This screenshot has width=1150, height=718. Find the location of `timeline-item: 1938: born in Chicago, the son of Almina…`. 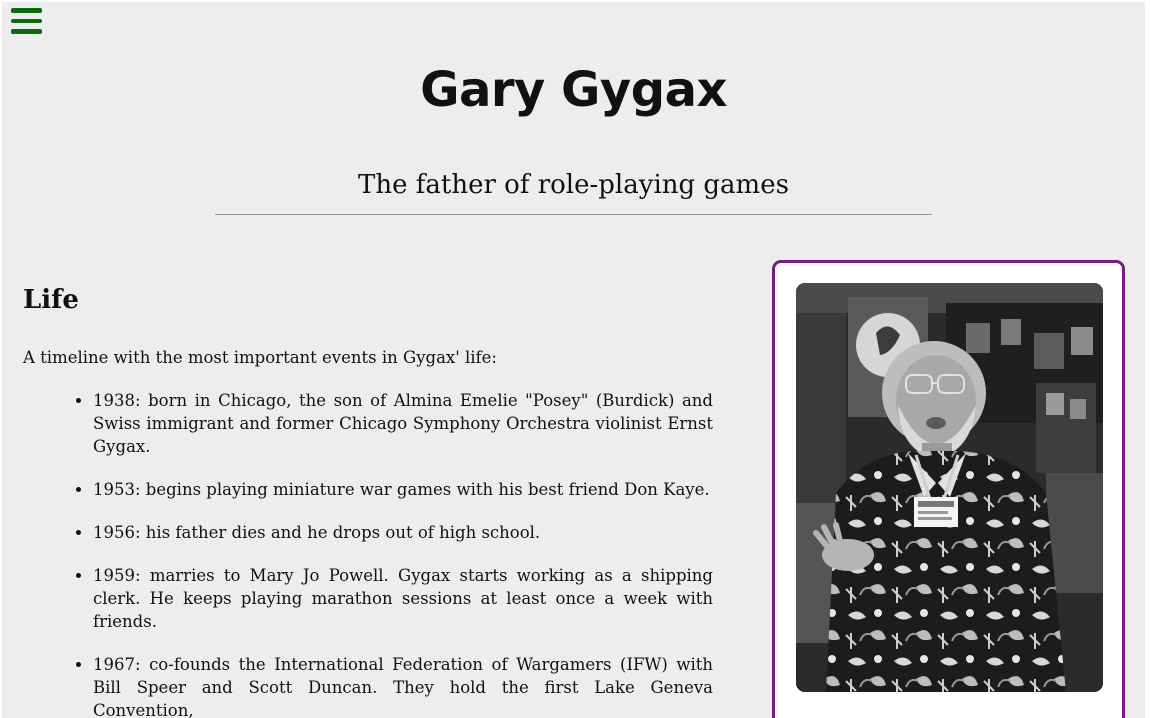

timeline-item: 1938: born in Chicago, the son of Almina… is located at coordinates (403, 423).